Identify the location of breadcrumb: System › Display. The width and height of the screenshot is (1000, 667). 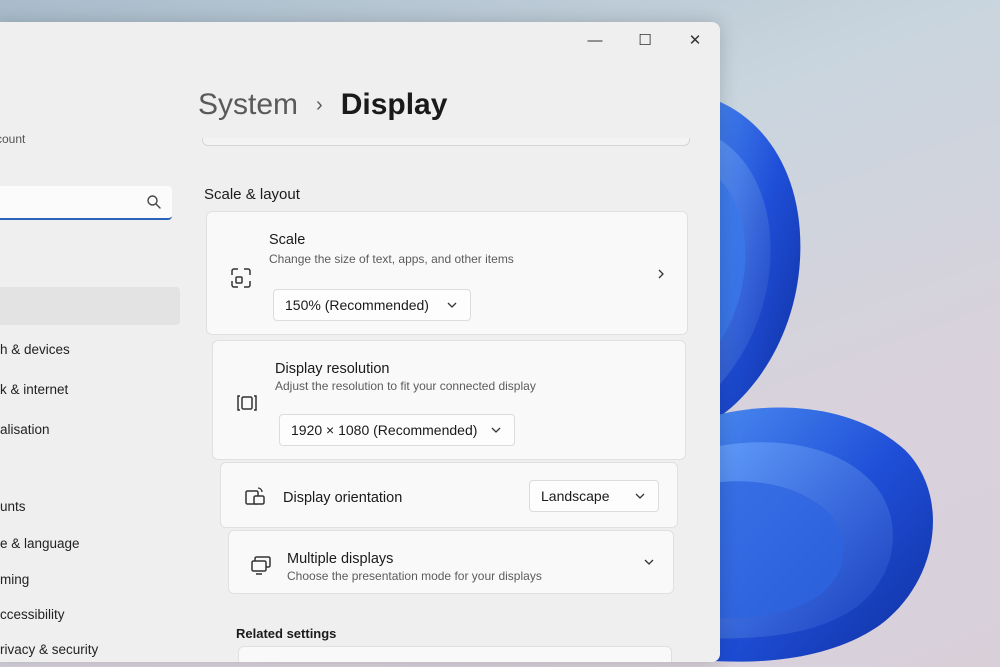
(322, 105).